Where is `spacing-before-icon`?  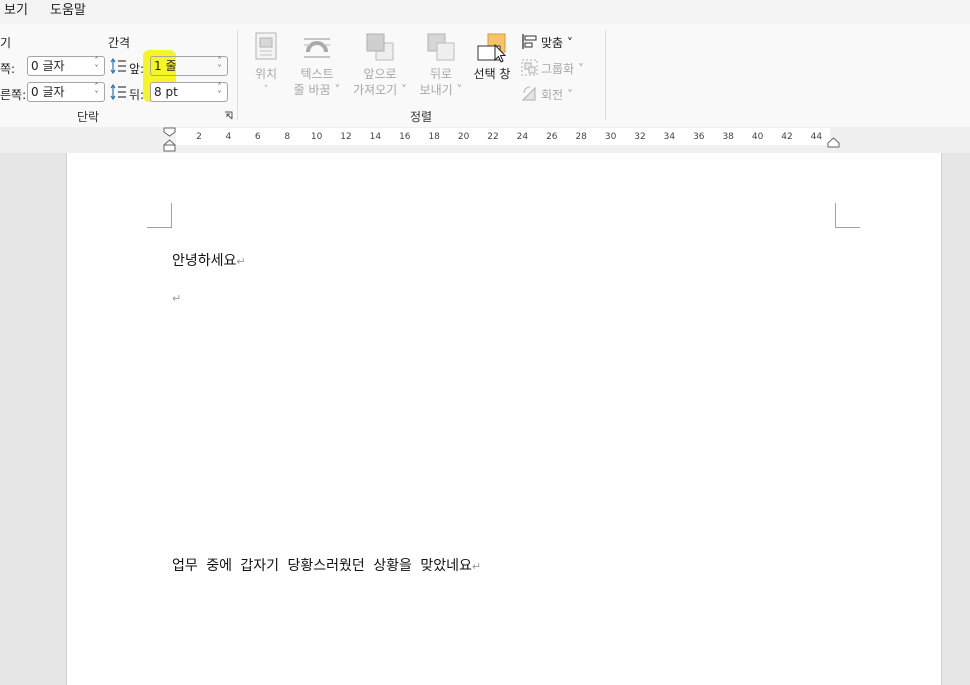
spacing-before-icon is located at coordinates (118, 66).